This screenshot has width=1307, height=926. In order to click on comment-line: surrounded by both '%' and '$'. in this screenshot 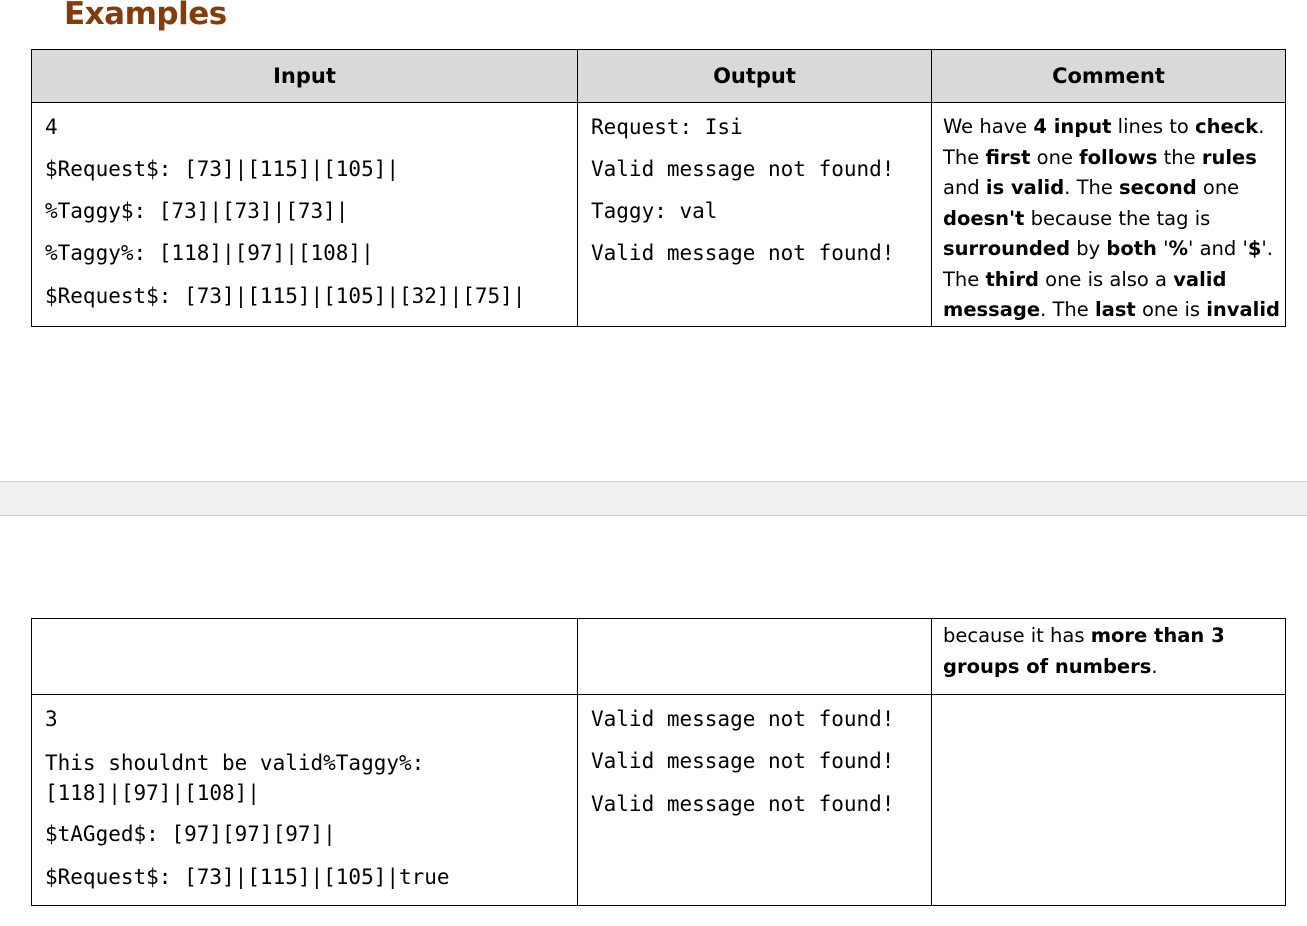, I will do `click(1114, 249)`.